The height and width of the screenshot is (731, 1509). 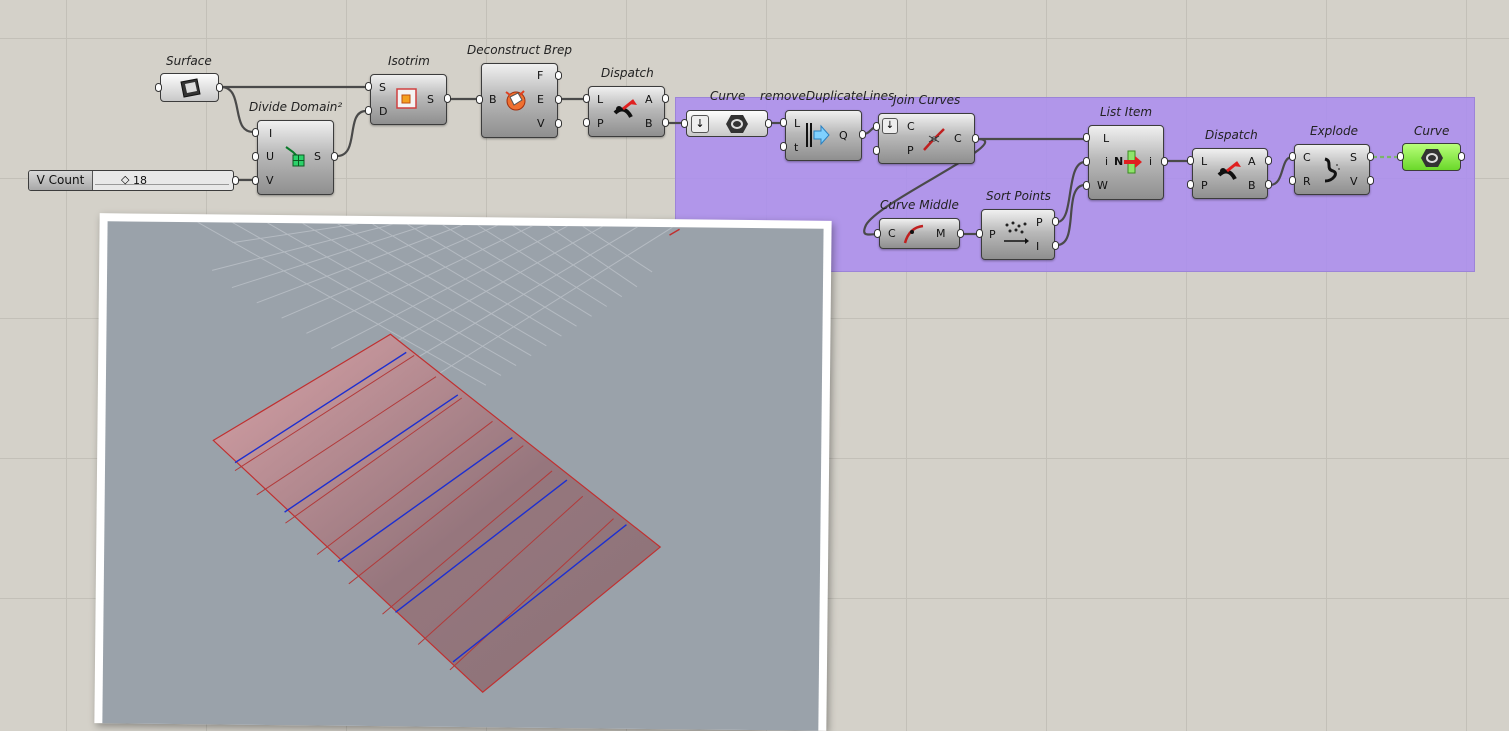 What do you see at coordinates (295, 157) in the screenshot?
I see `divide-domain-component: I U V S` at bounding box center [295, 157].